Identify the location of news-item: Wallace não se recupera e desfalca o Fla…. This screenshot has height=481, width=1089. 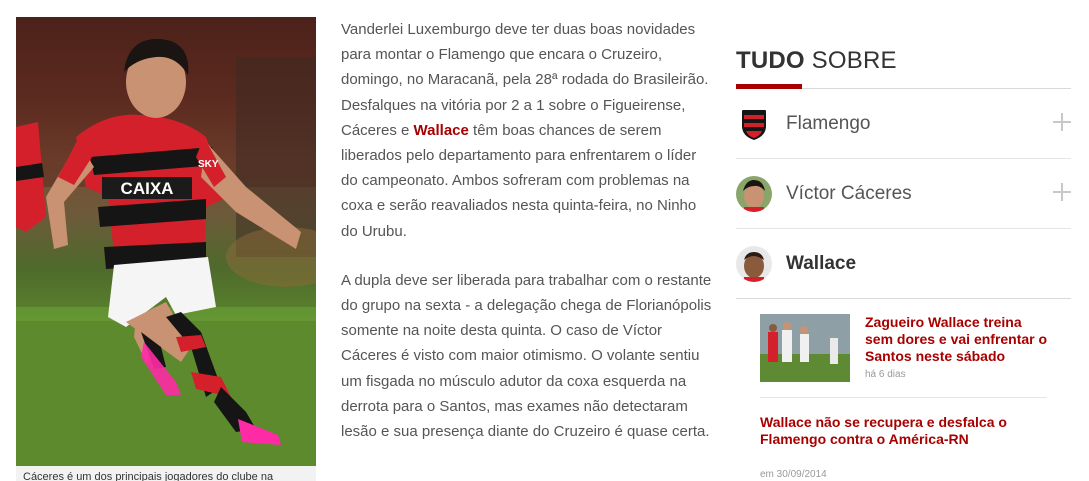
(905, 447).